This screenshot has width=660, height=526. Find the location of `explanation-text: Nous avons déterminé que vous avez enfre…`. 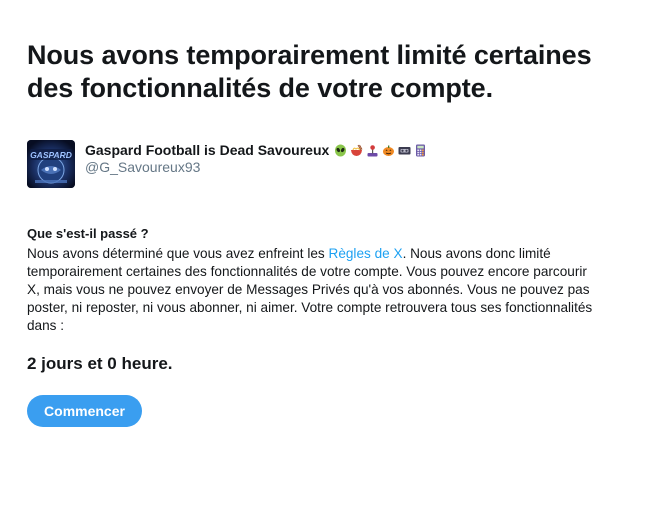

explanation-text: Nous avons déterminé que vous avez enfre… is located at coordinates (314, 290).